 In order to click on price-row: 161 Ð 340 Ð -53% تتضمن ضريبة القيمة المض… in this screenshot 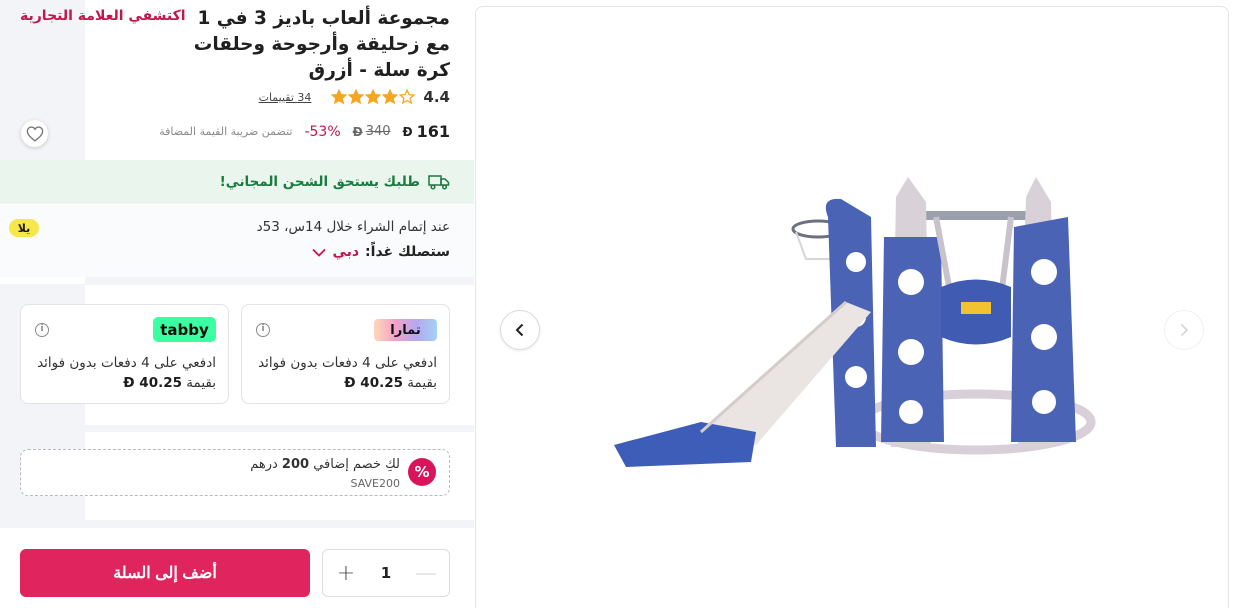, I will do `click(304, 131)`.